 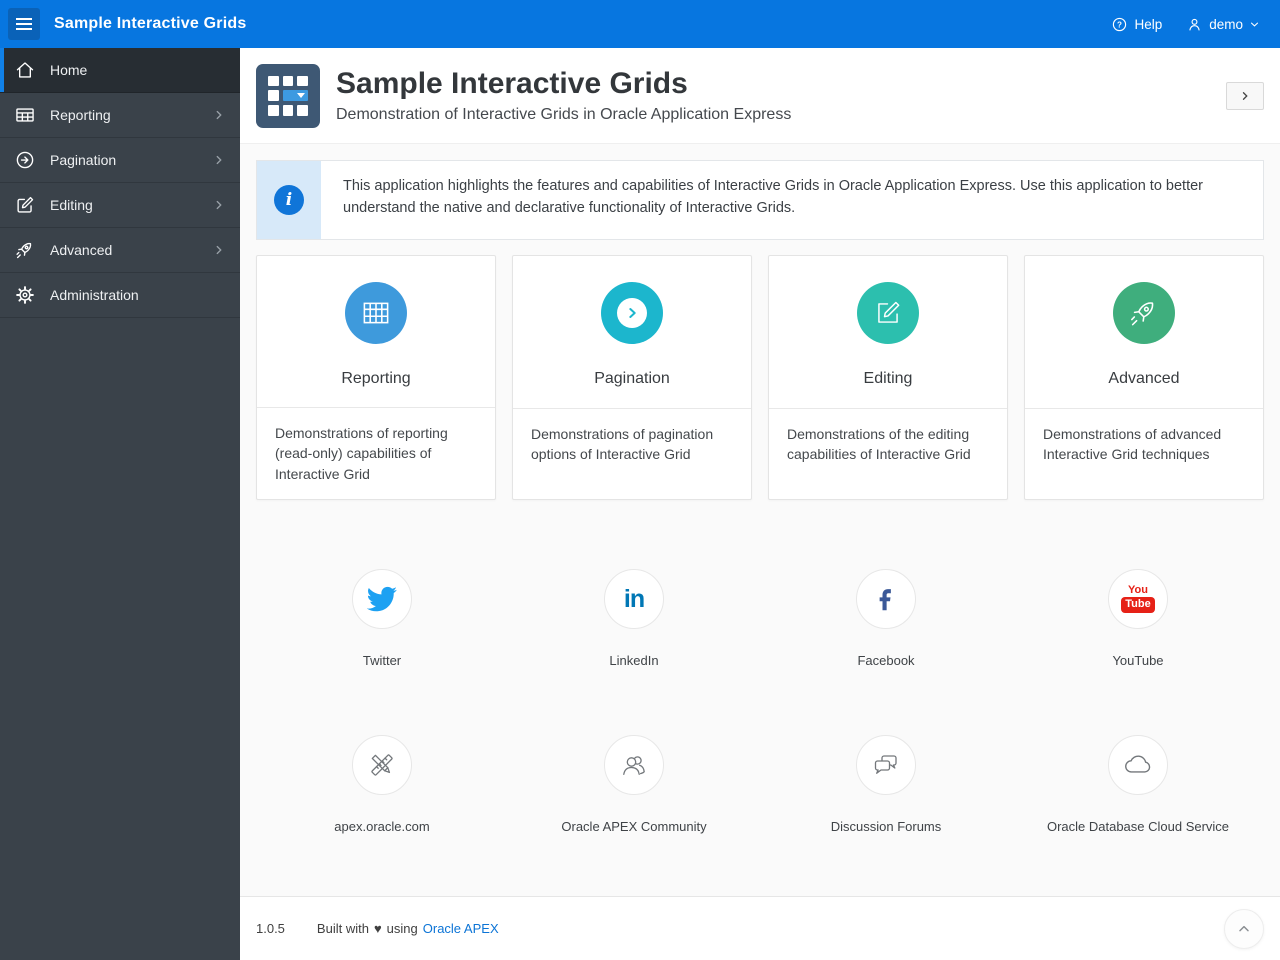 I want to click on link-apex-community: Oracle APEX Community, so click(x=634, y=784).